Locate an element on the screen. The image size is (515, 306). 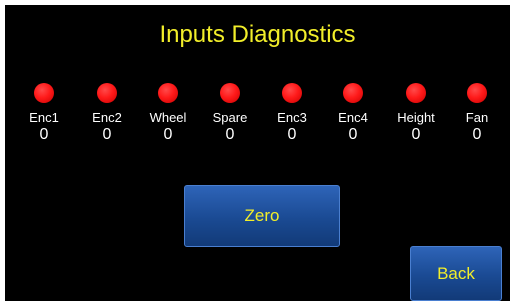
page-title: Inputs Diagnostics is located at coordinates (257, 34).